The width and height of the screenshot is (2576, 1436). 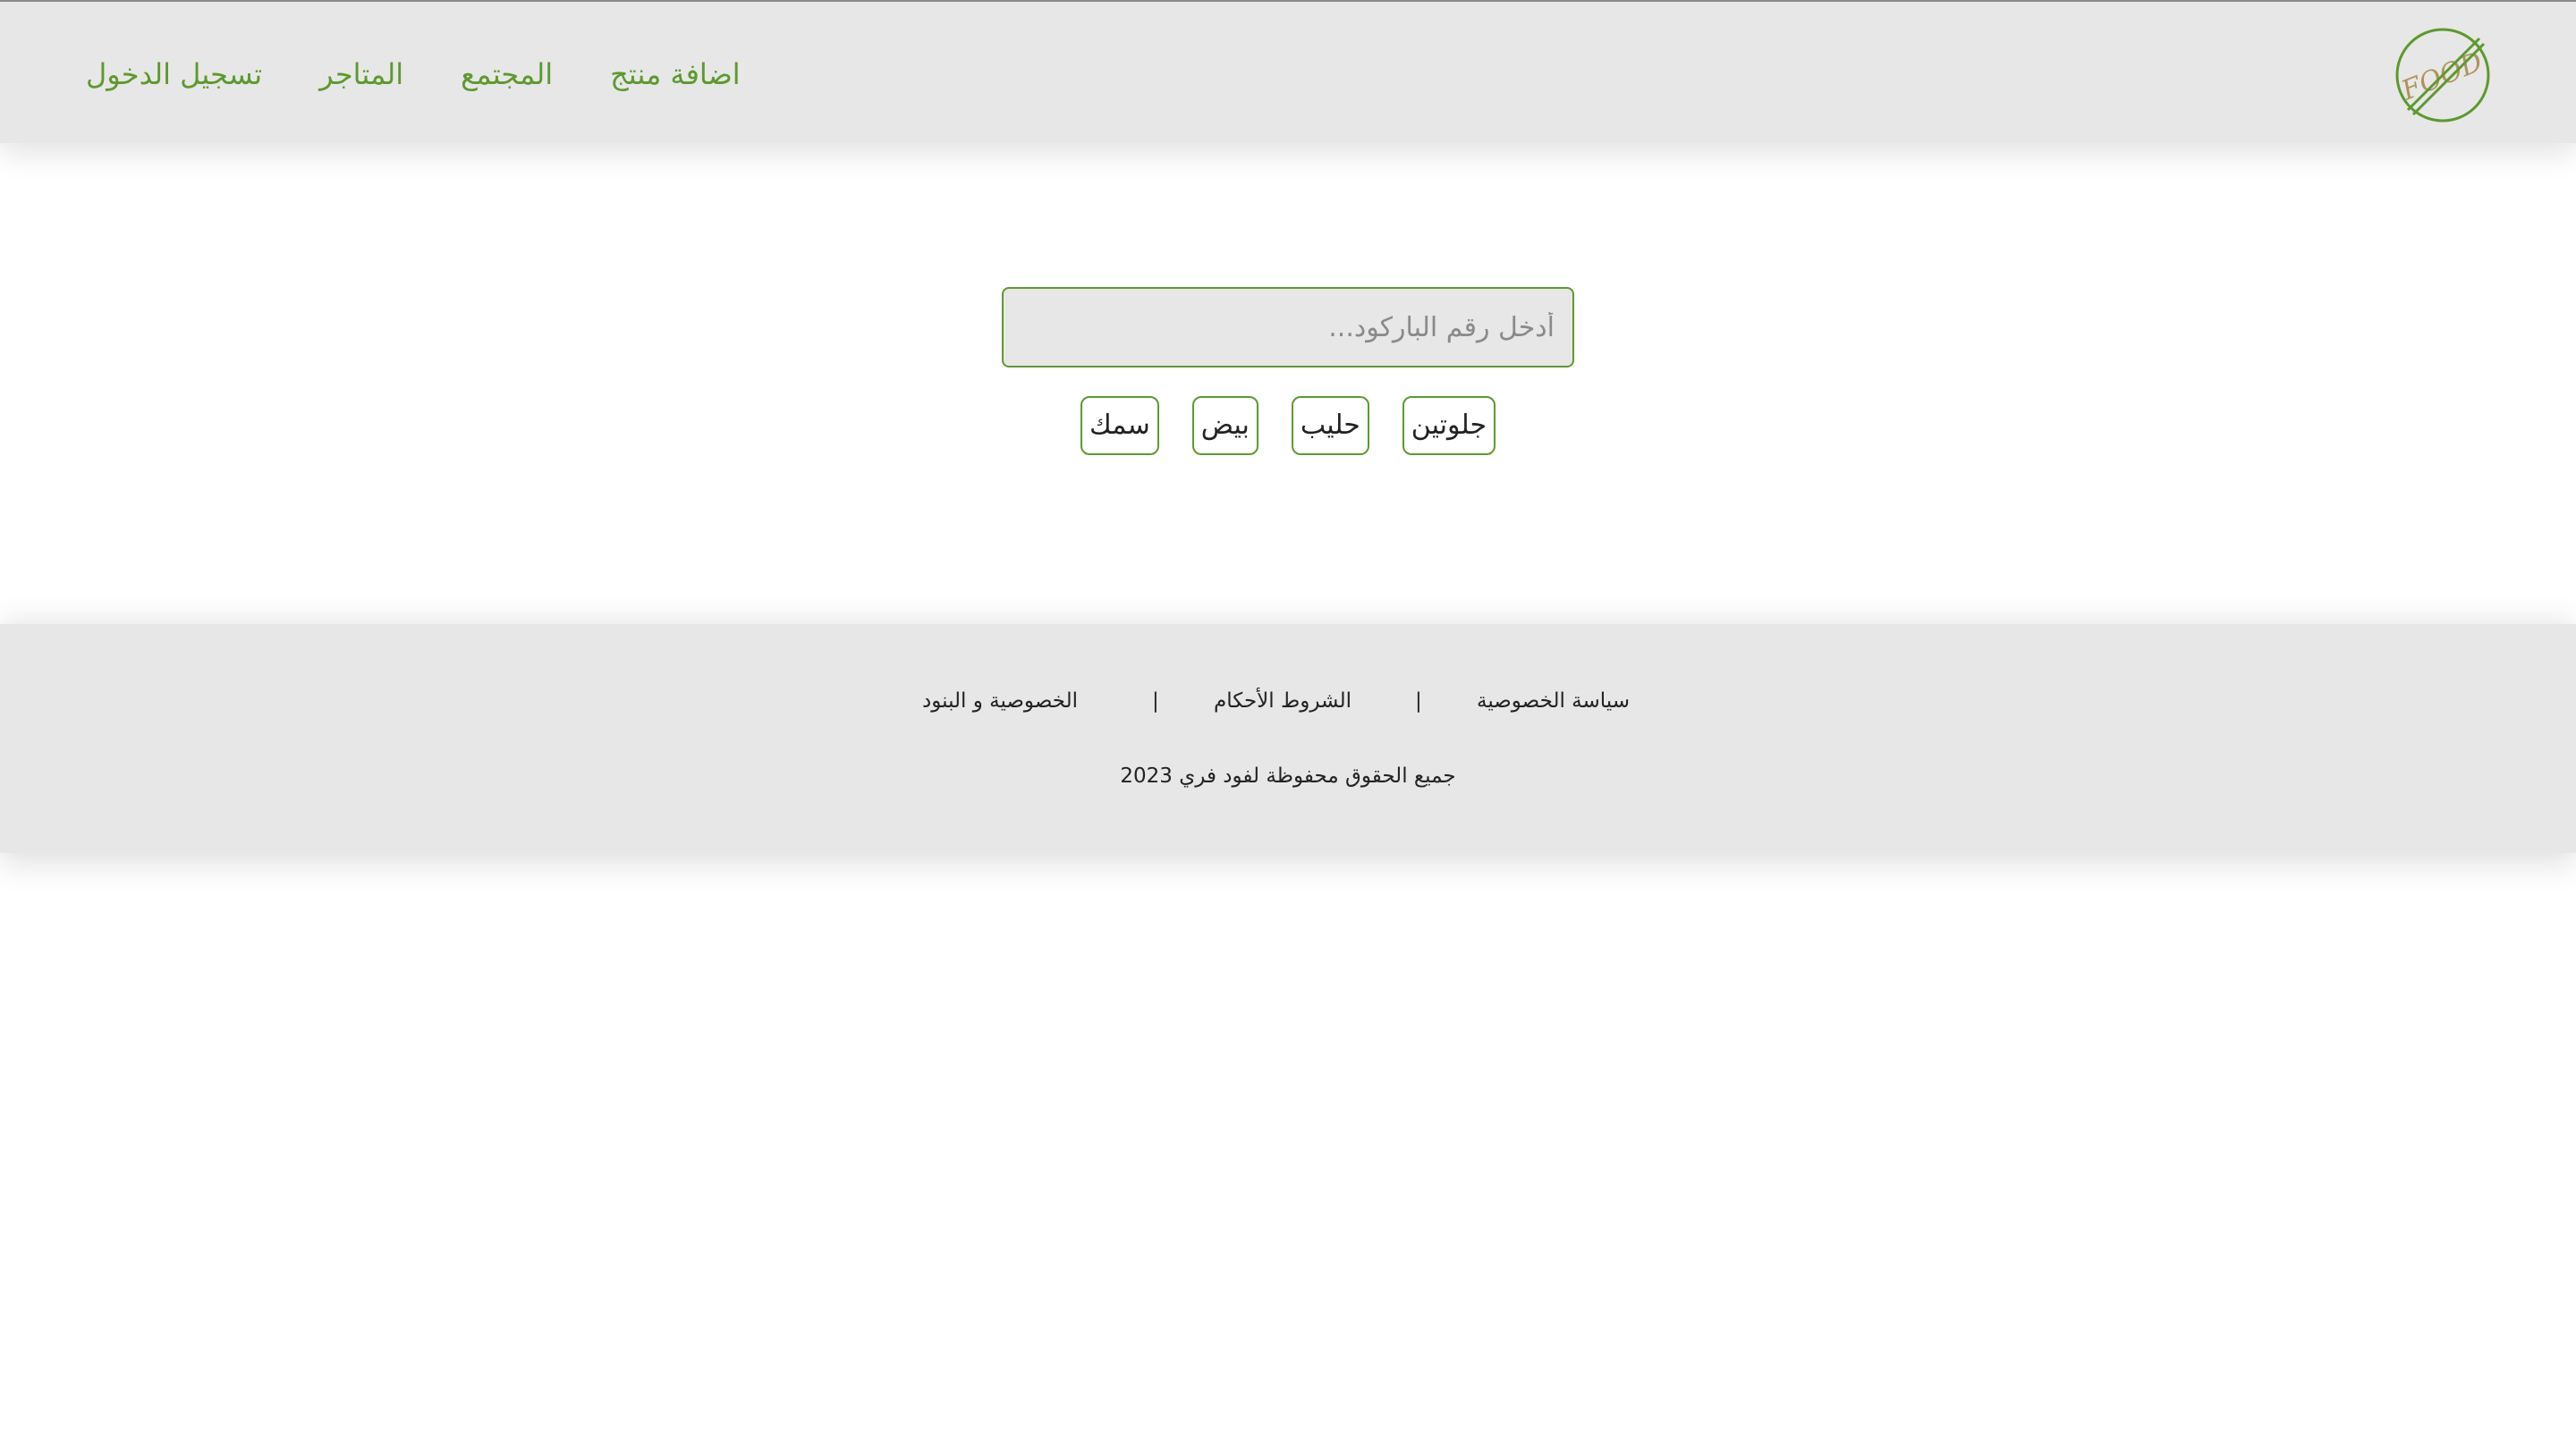 What do you see at coordinates (1283, 701) in the screenshot?
I see `footer-link-terms: الشروط الأحكام` at bounding box center [1283, 701].